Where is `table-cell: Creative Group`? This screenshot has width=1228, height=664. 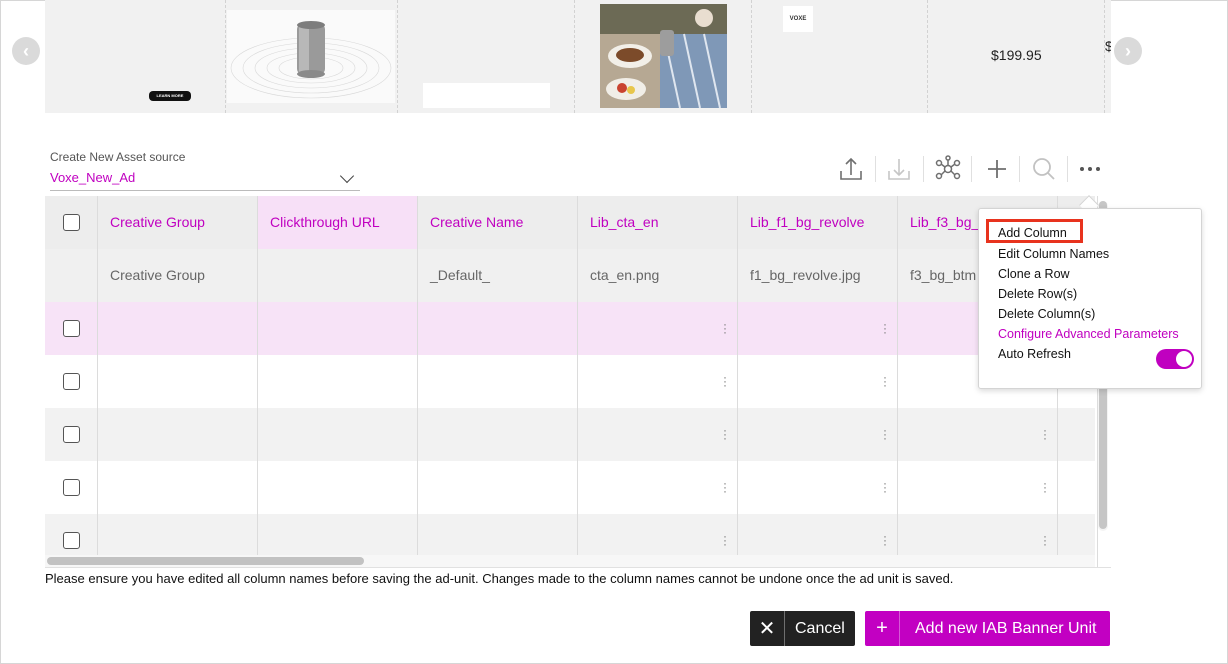 table-cell: Creative Group is located at coordinates (178, 275).